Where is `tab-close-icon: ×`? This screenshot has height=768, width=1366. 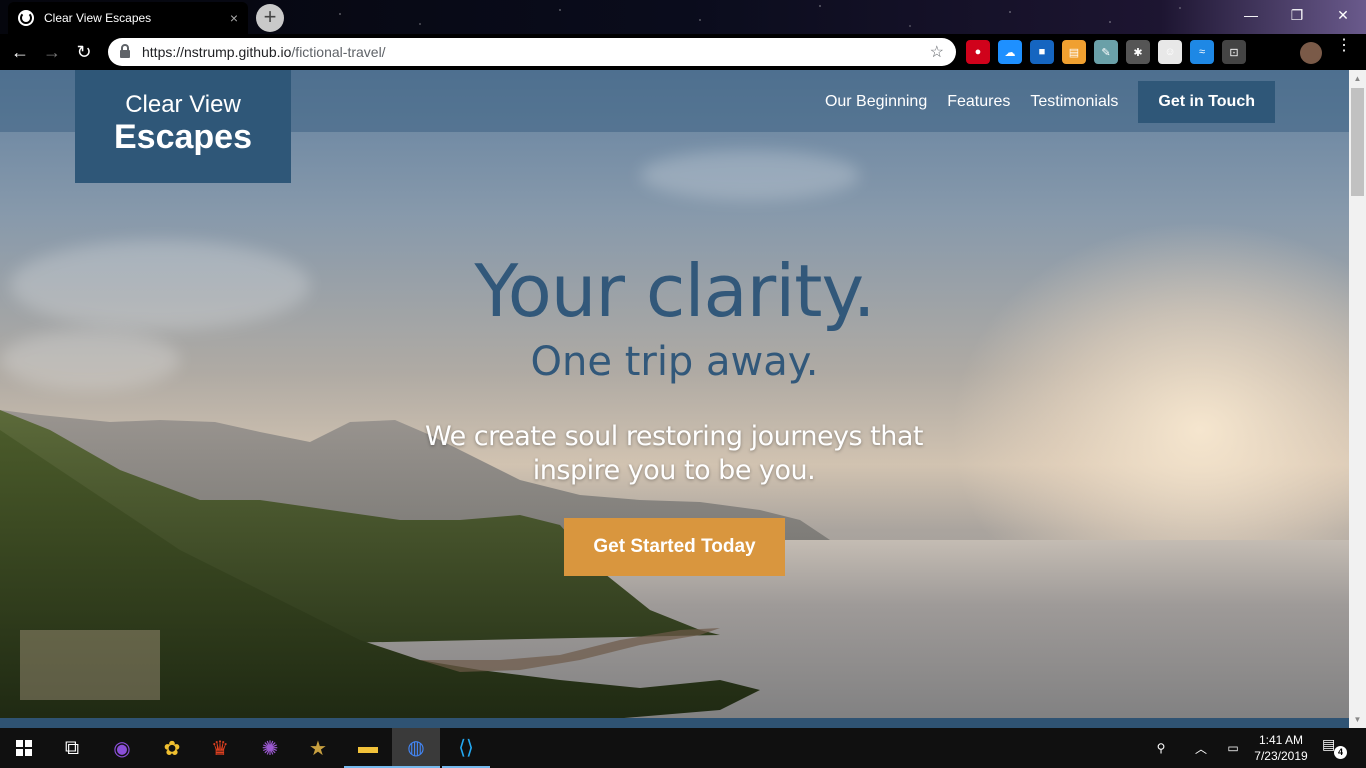
tab-close-icon: × is located at coordinates (234, 18).